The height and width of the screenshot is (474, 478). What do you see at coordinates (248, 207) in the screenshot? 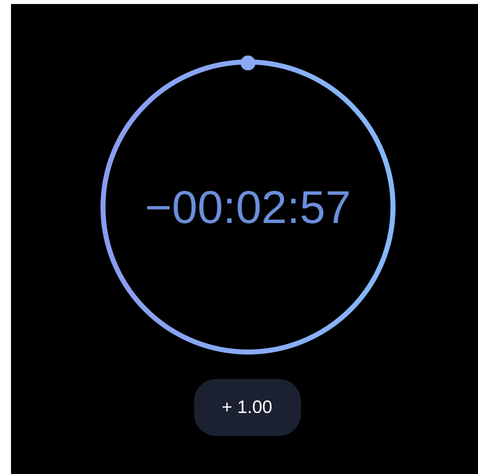
I see `countdown-time: −00:02:57` at bounding box center [248, 207].